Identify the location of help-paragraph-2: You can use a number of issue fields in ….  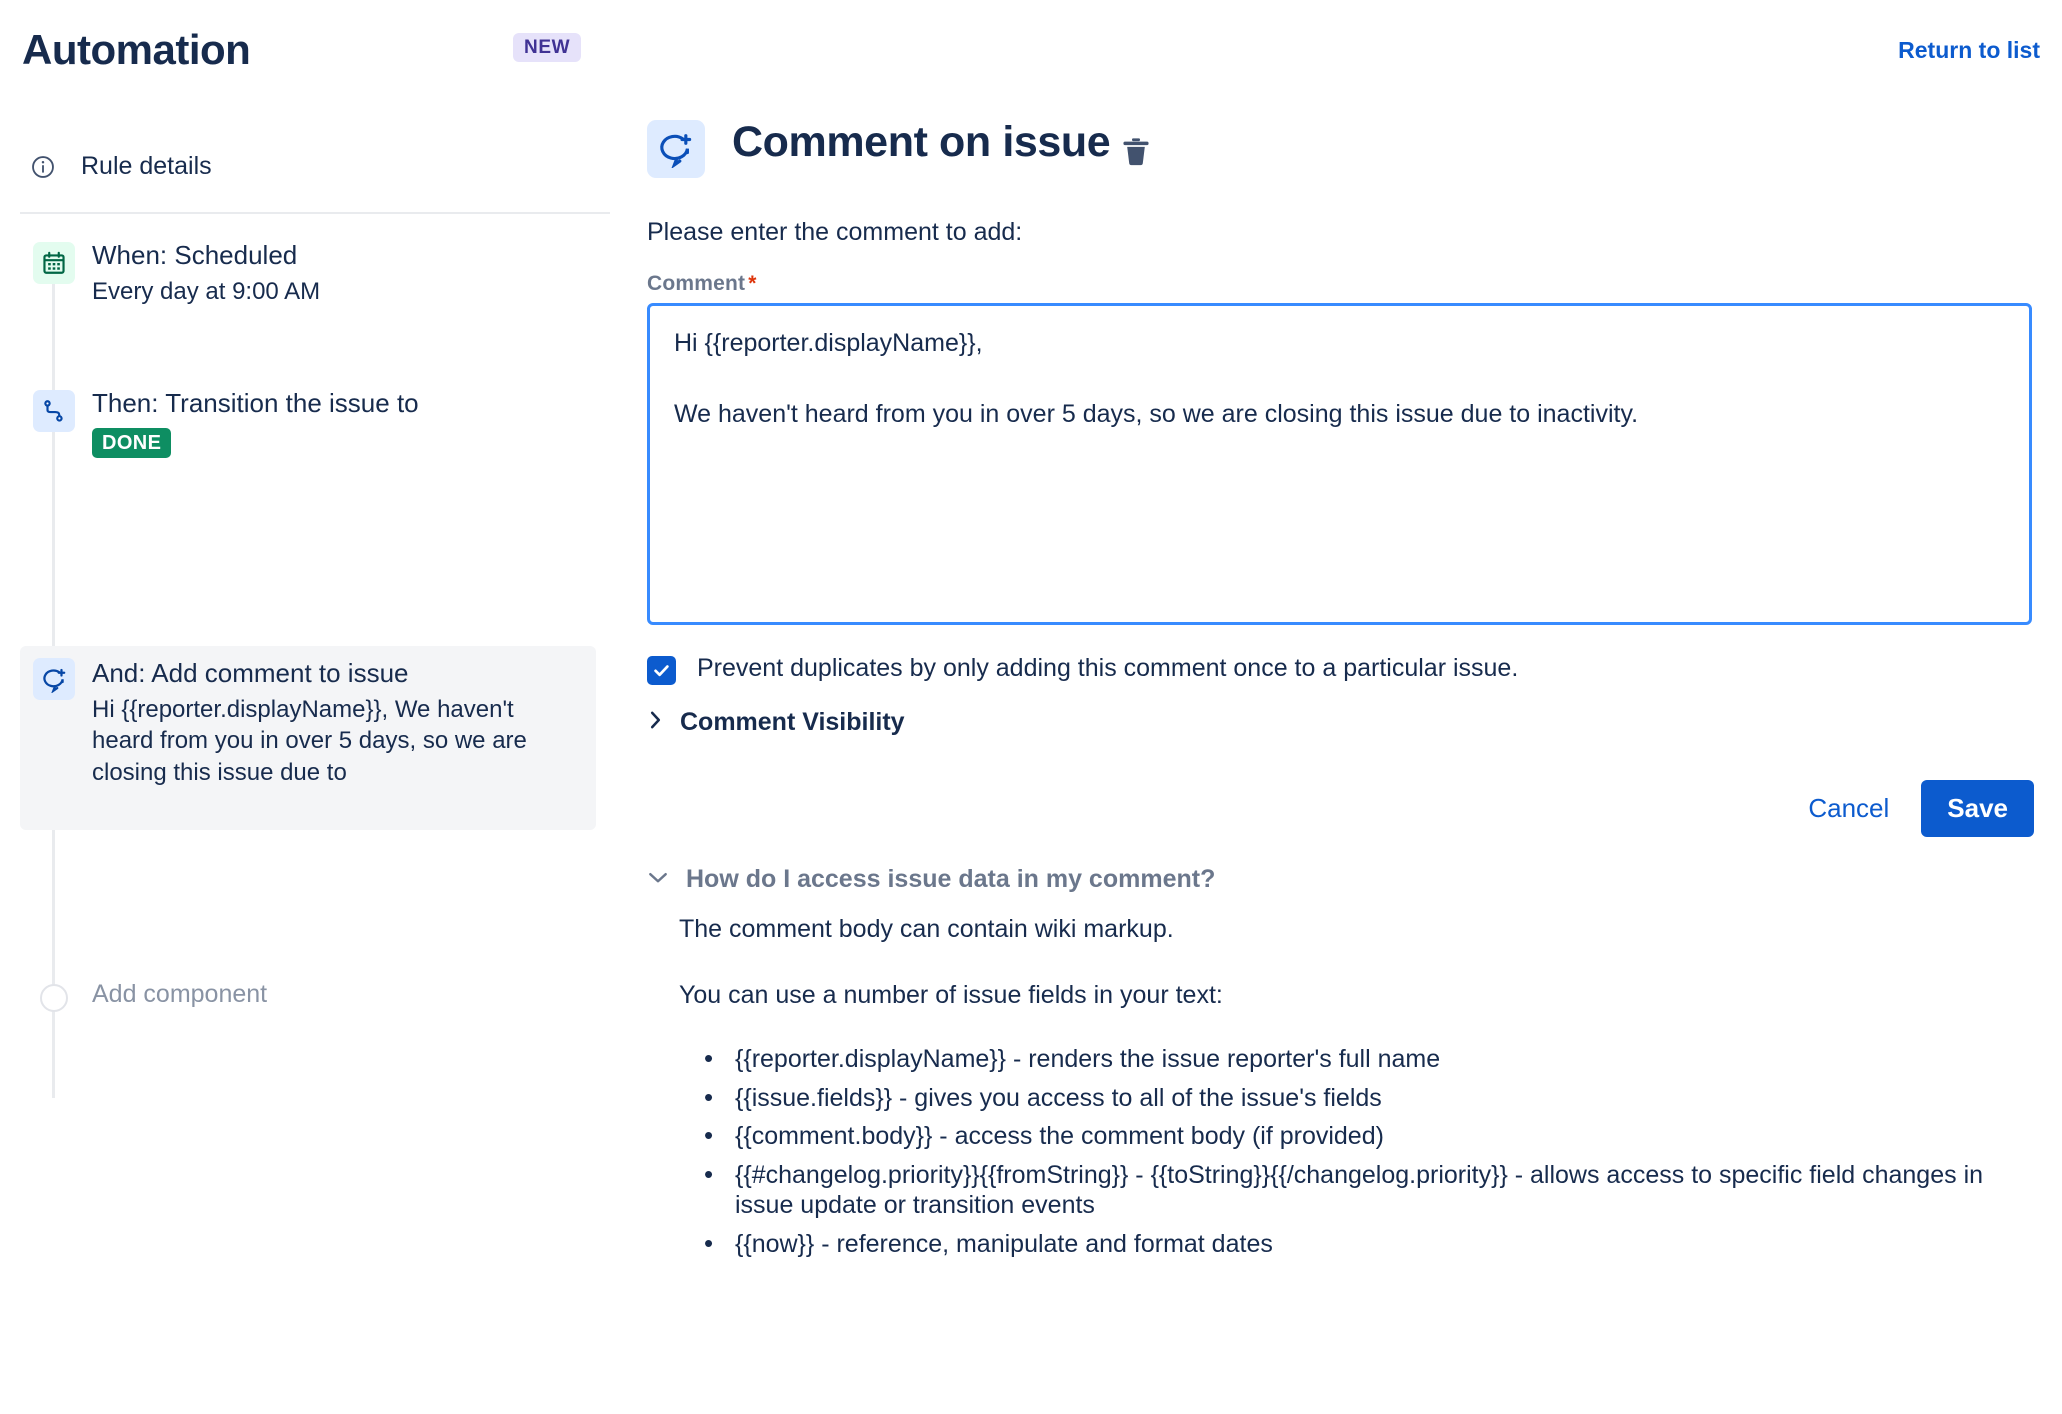
(951, 994).